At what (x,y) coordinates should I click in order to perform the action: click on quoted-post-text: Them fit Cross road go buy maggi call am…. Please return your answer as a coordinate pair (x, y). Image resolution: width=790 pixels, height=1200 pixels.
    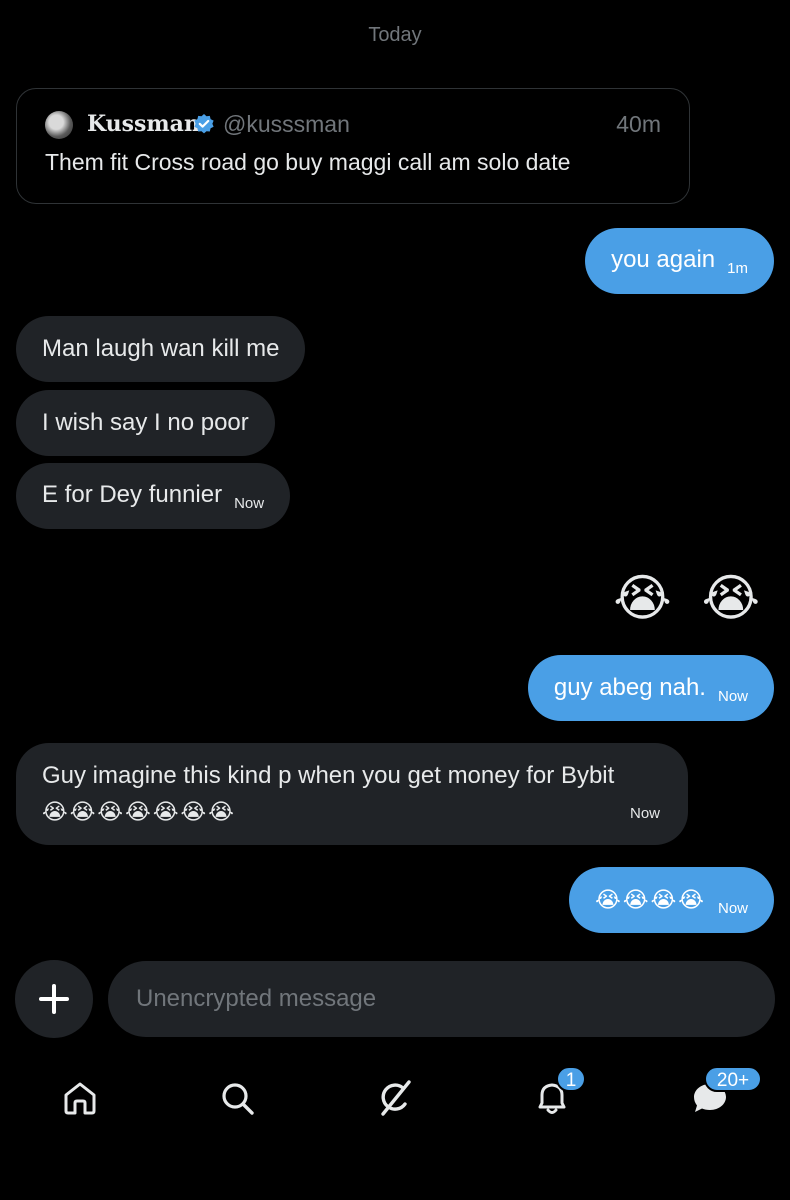
    Looking at the image, I should click on (308, 162).